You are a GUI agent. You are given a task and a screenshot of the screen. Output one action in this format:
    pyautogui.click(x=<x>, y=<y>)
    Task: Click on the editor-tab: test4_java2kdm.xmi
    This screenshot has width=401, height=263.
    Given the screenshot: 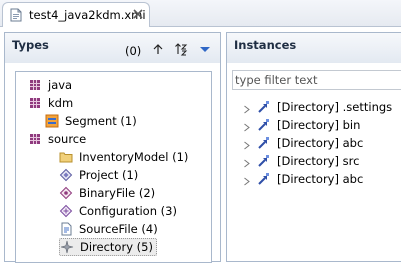 What is the action you would take?
    pyautogui.click(x=76, y=14)
    